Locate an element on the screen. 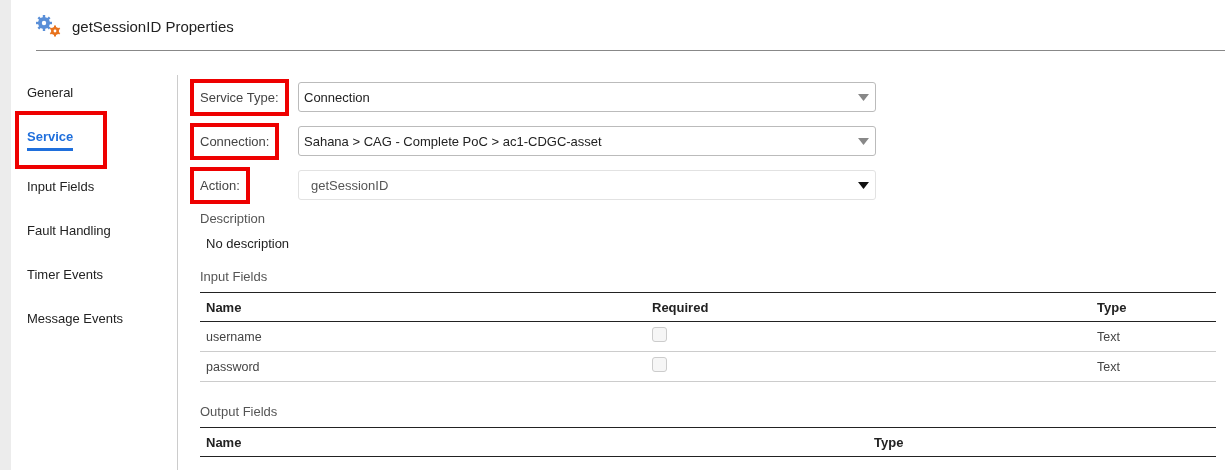  sidebar-tab: Input Fields is located at coordinates (102, 197).